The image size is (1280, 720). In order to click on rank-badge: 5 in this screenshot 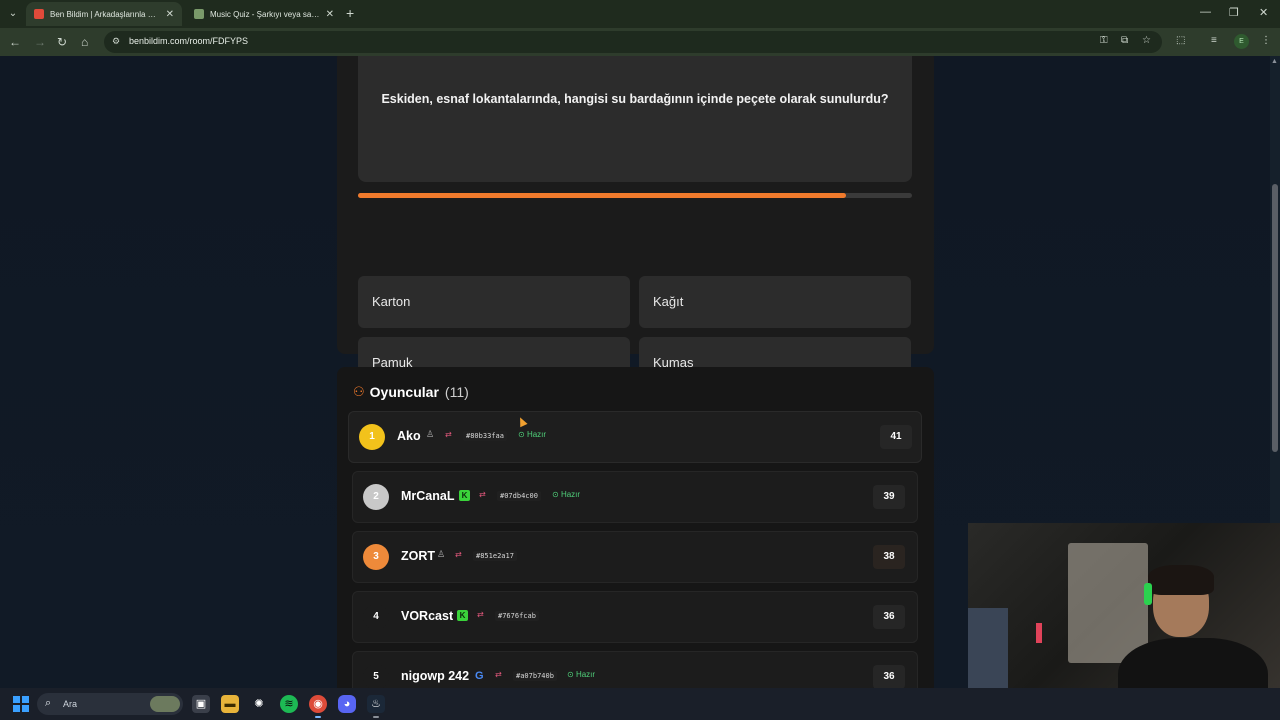, I will do `click(376, 676)`.